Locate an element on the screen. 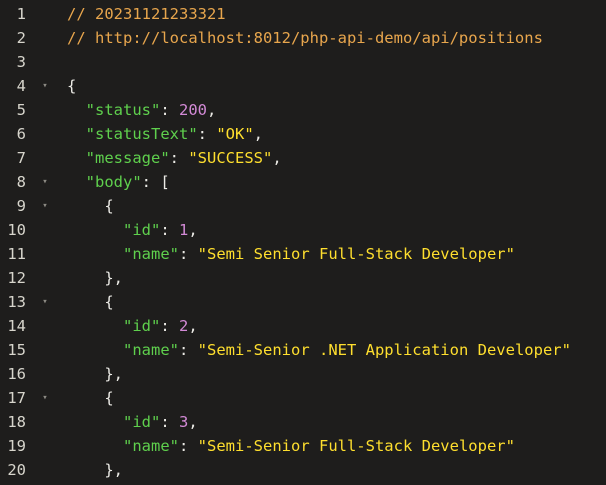 This screenshot has width=606, height=485. token-num: 2 is located at coordinates (184, 326).